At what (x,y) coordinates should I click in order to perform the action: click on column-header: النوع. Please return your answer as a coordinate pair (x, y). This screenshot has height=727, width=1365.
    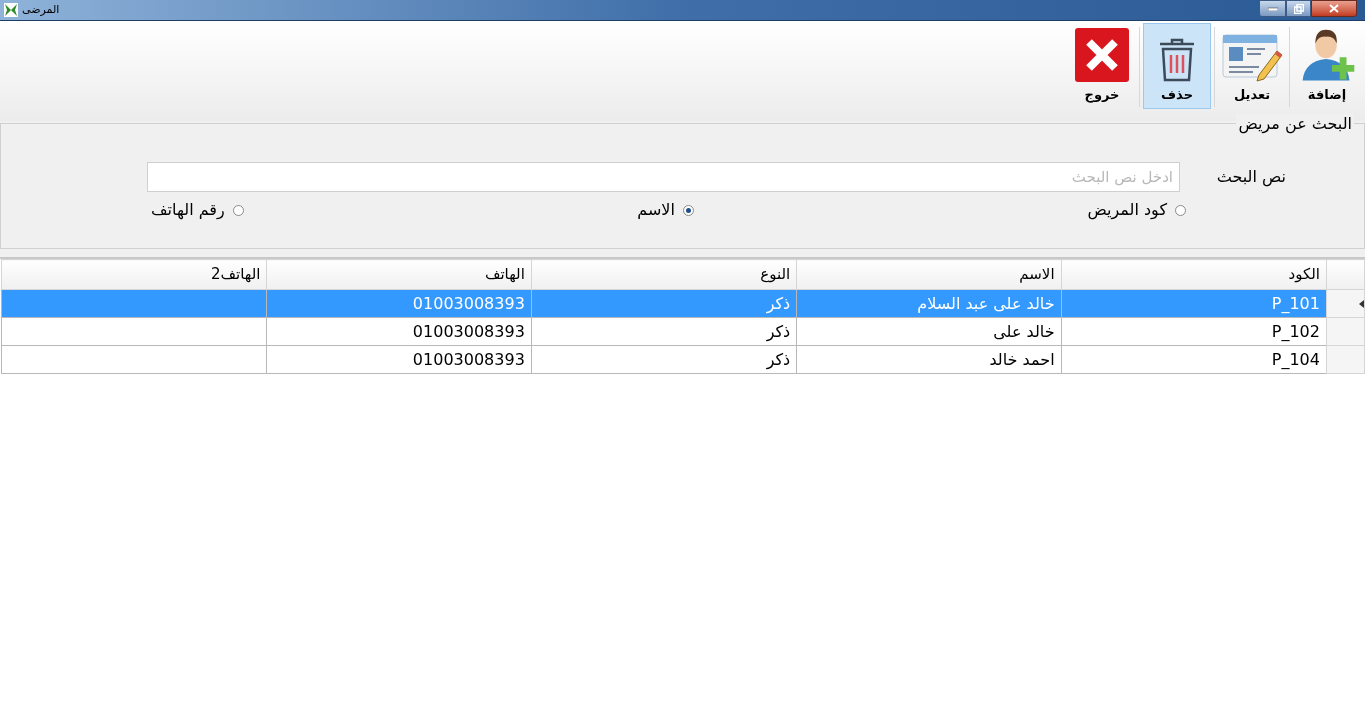
    Looking at the image, I should click on (664, 274).